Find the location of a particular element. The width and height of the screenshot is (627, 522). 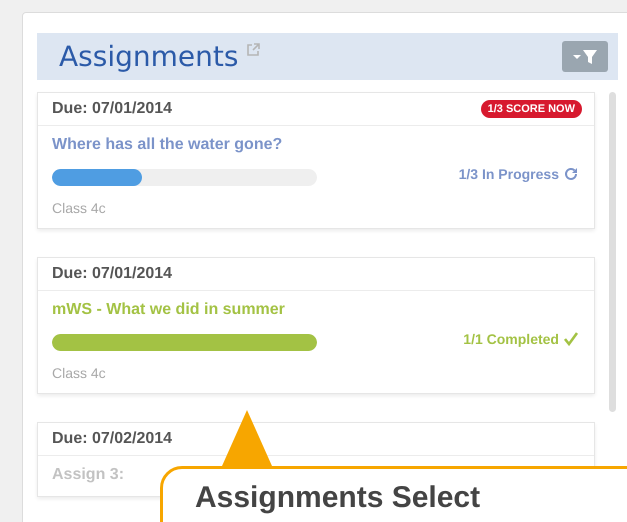

progress-status: 1/3 In Progress is located at coordinates (508, 174).